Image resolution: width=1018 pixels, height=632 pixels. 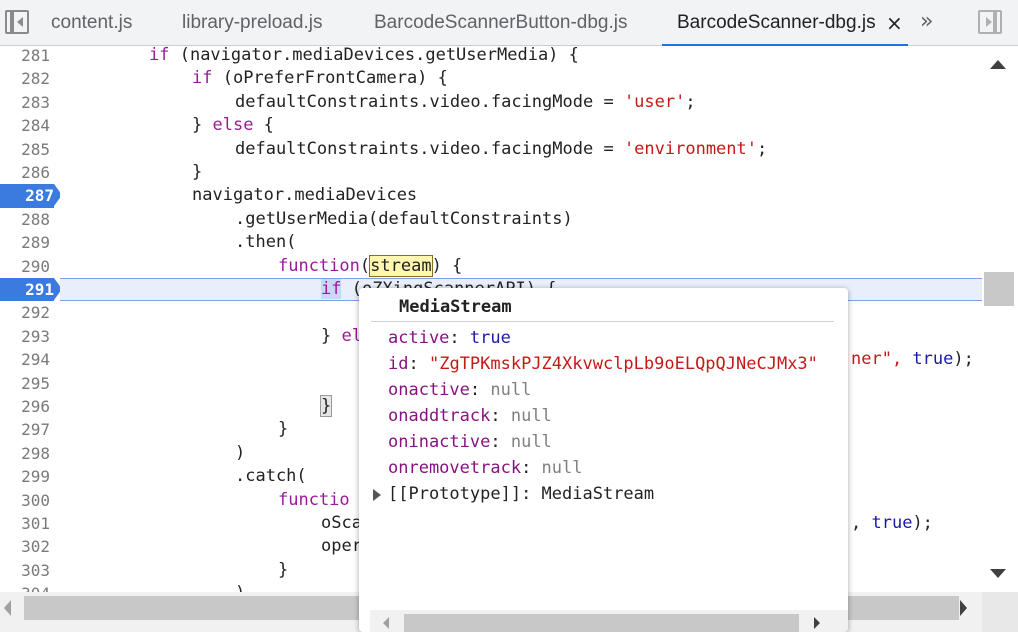 What do you see at coordinates (265, 242) in the screenshot?
I see `code-line-289: .then(` at bounding box center [265, 242].